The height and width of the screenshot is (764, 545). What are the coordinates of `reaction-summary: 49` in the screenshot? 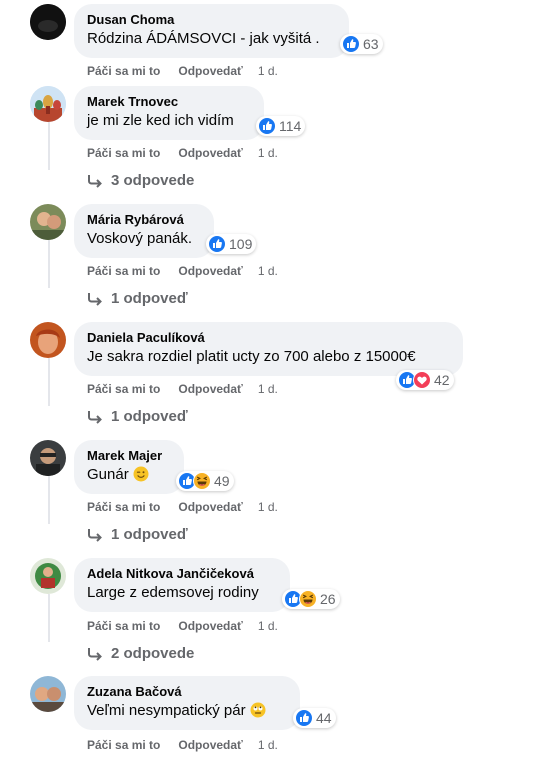 It's located at (205, 481).